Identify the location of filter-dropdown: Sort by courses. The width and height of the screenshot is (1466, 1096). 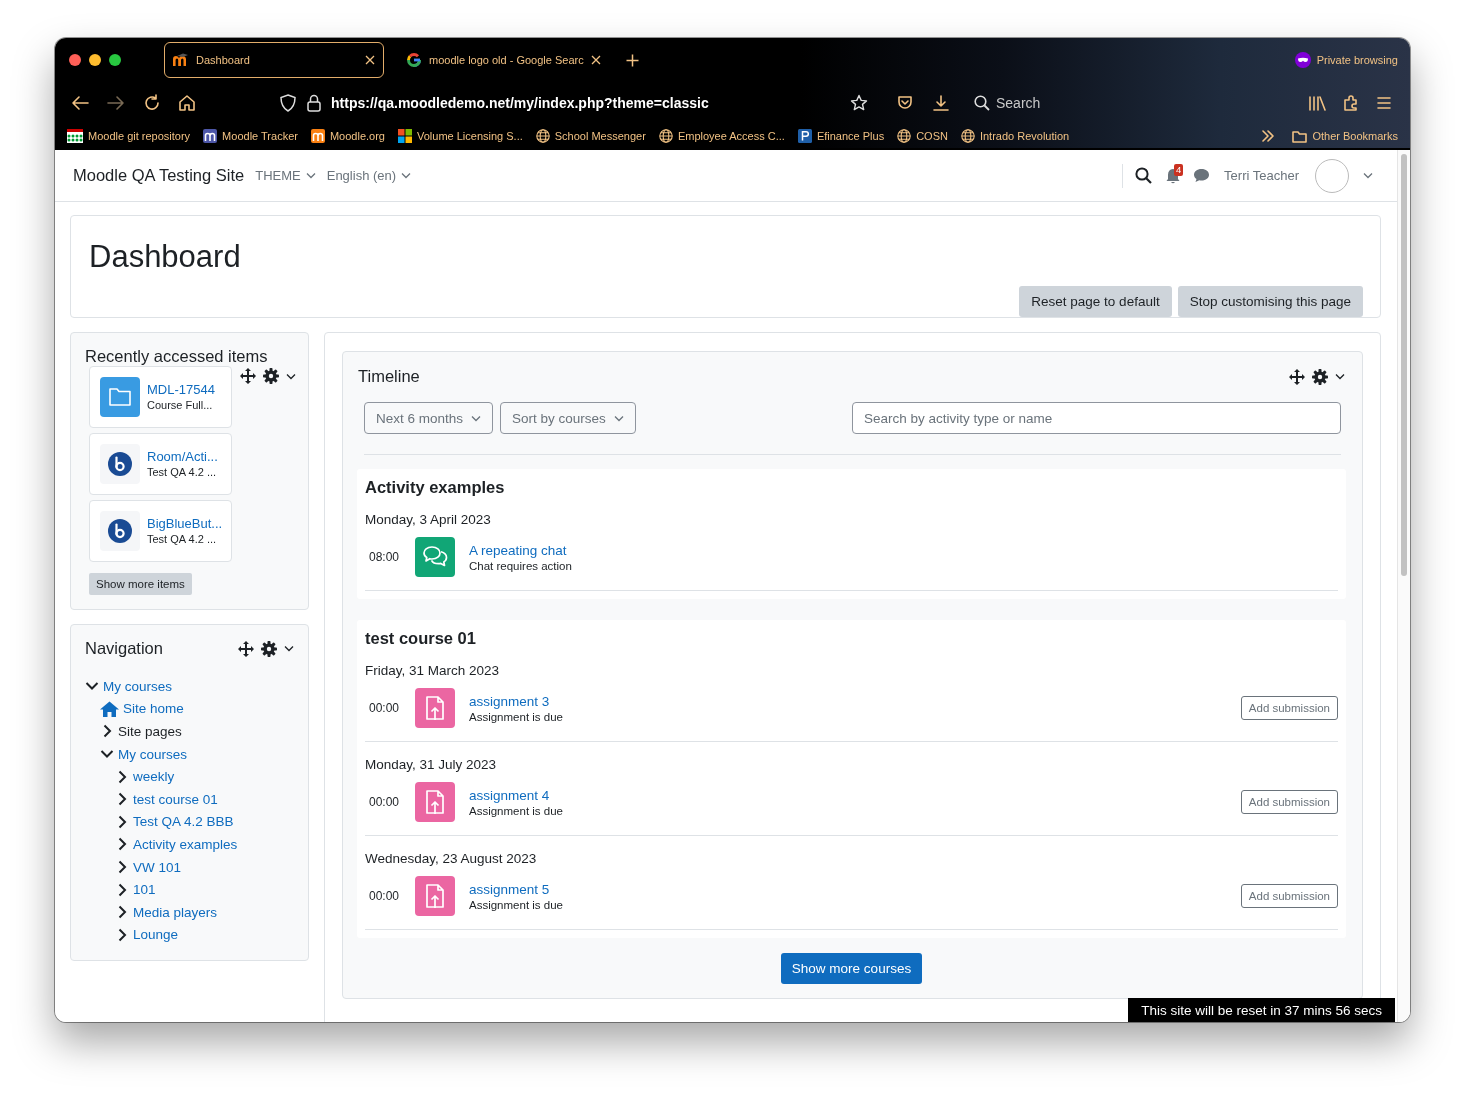
(568, 418).